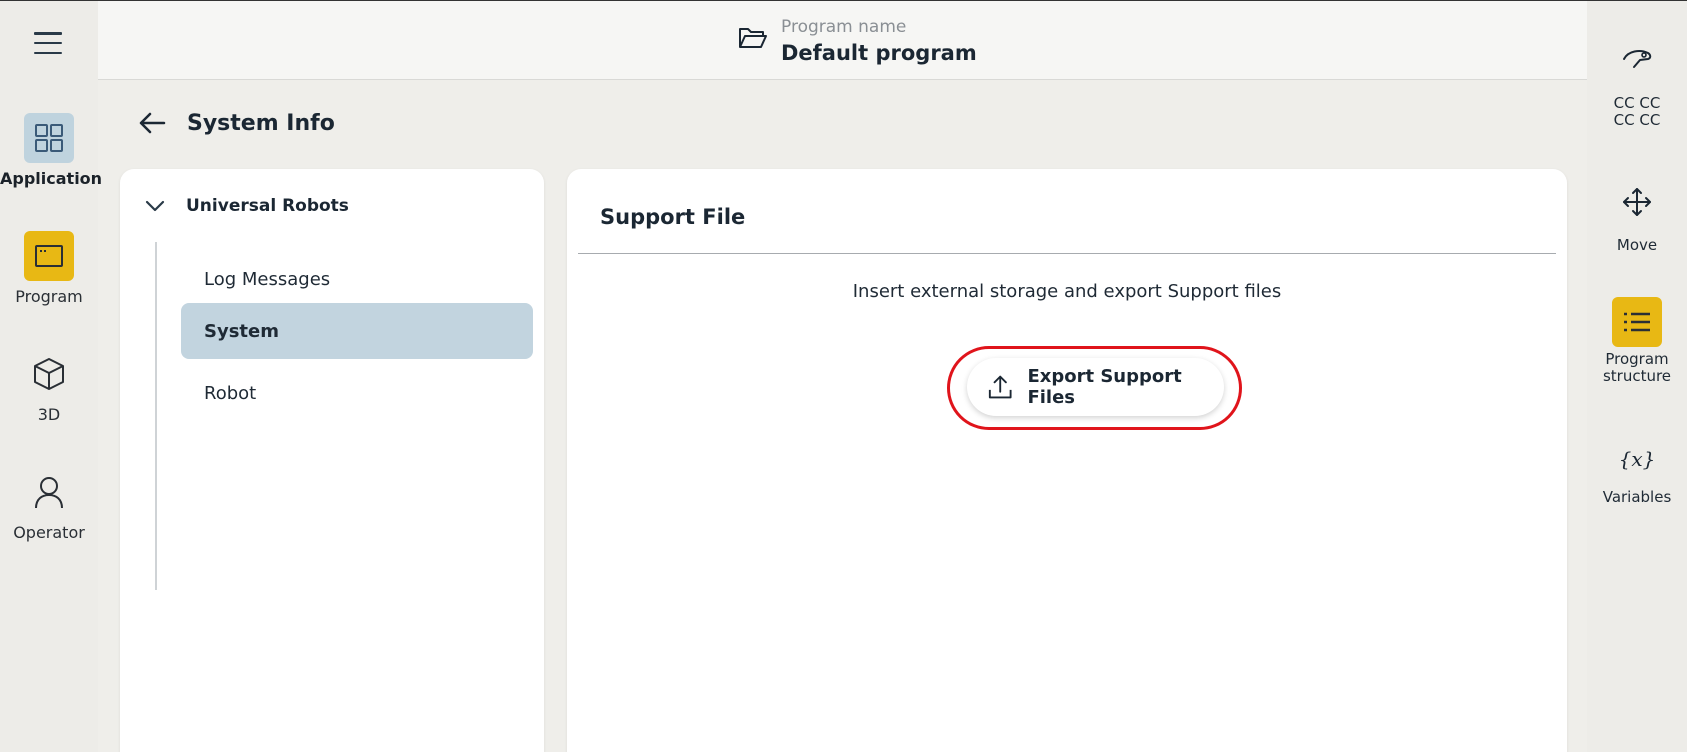 This screenshot has width=1687, height=752. Describe the element at coordinates (673, 217) in the screenshot. I see `section-title: Support File` at that location.